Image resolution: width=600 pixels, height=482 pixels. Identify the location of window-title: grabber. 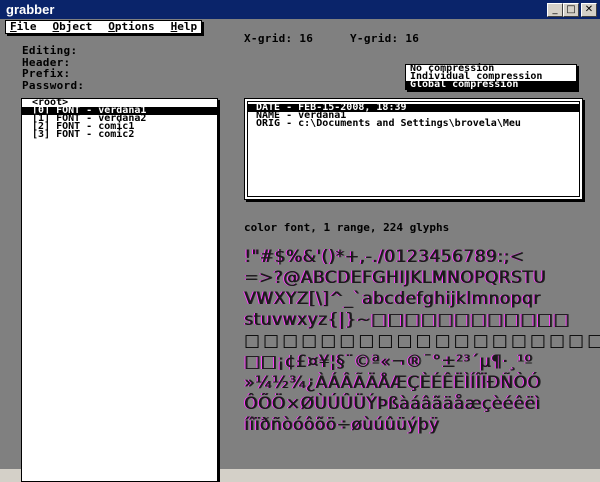
(30, 9).